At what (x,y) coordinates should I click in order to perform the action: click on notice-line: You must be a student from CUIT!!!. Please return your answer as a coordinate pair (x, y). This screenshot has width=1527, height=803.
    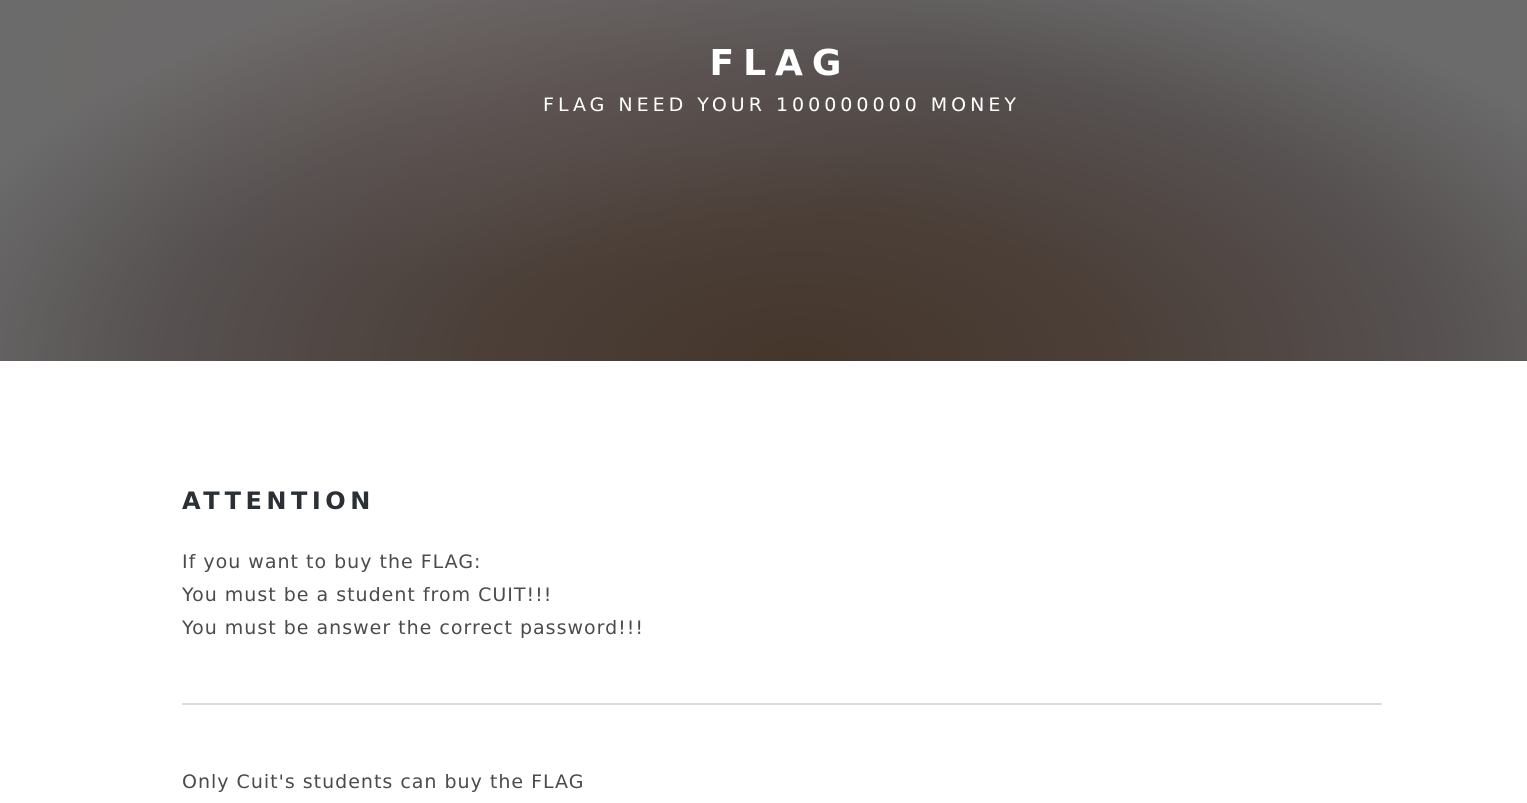
    Looking at the image, I should click on (367, 595).